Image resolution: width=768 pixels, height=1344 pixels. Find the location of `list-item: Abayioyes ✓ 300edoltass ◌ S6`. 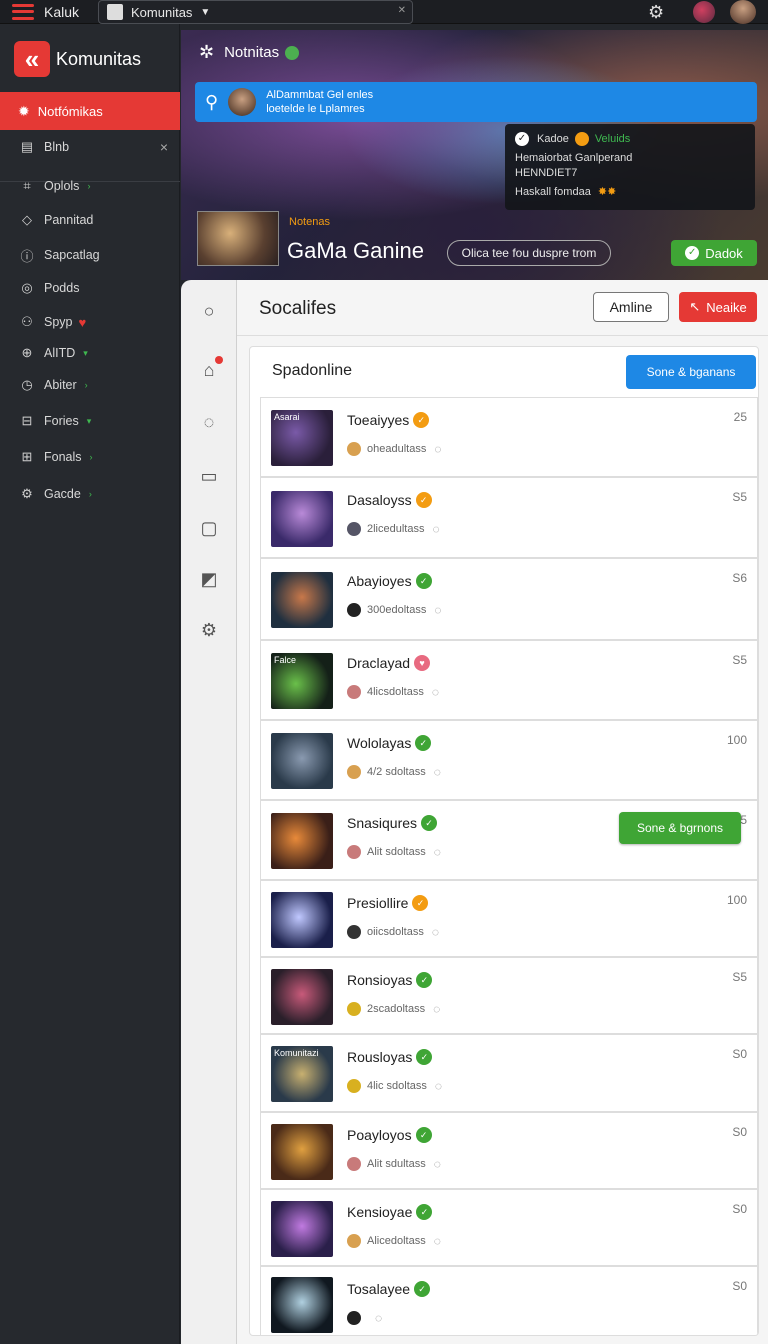

list-item: Abayioyes ✓ 300edoltass ◌ S6 is located at coordinates (509, 599).